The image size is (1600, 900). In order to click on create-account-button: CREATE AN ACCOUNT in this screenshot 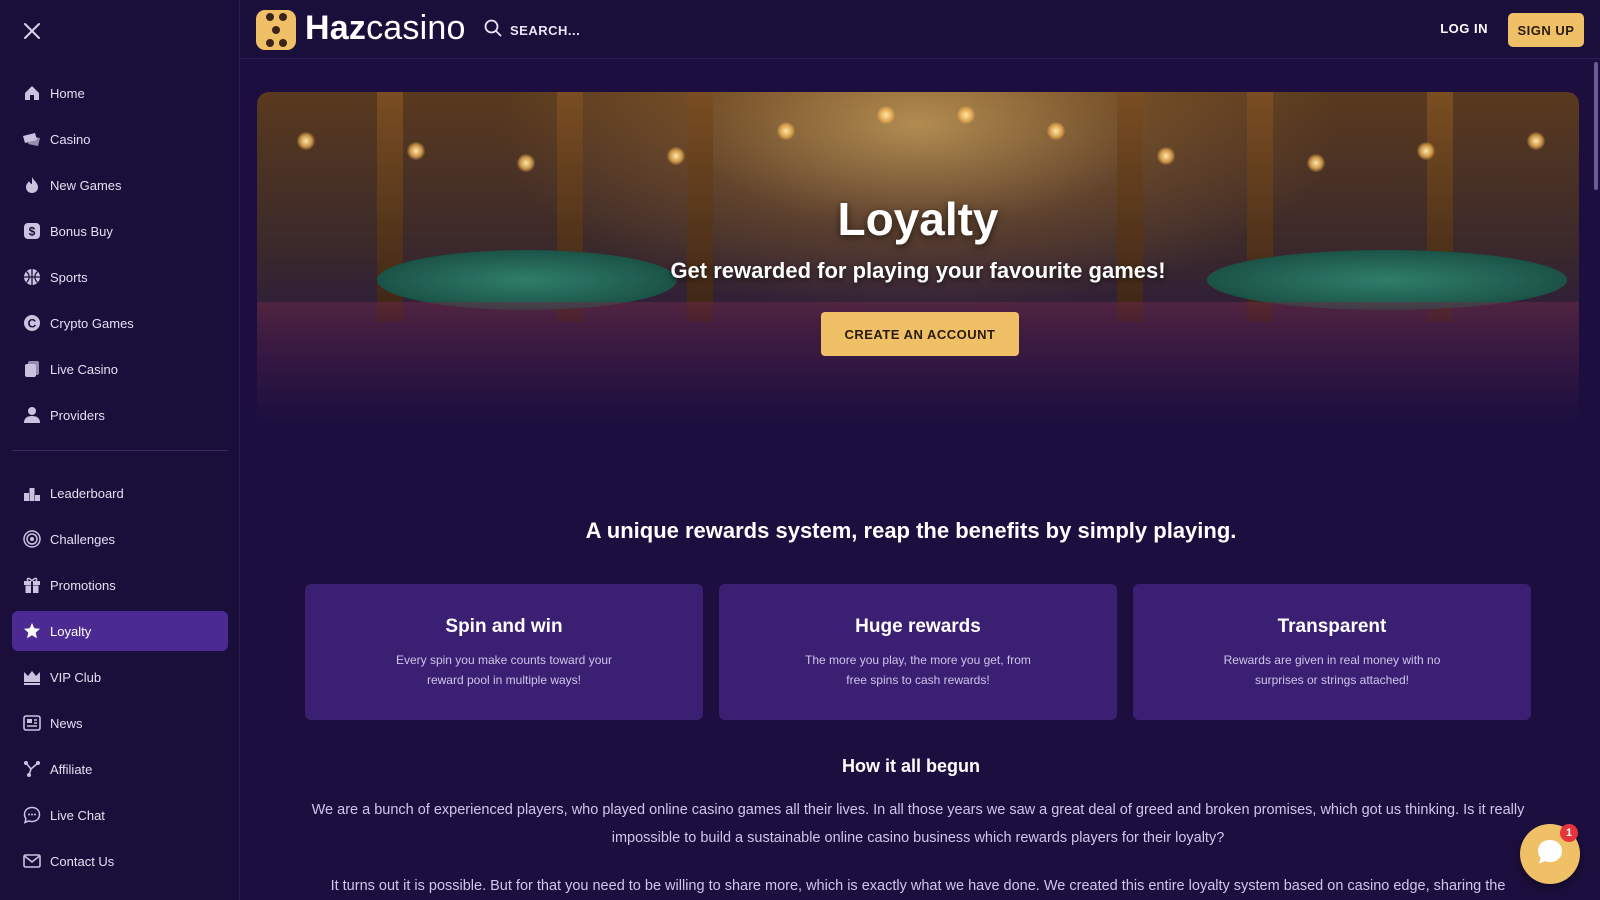, I will do `click(920, 334)`.